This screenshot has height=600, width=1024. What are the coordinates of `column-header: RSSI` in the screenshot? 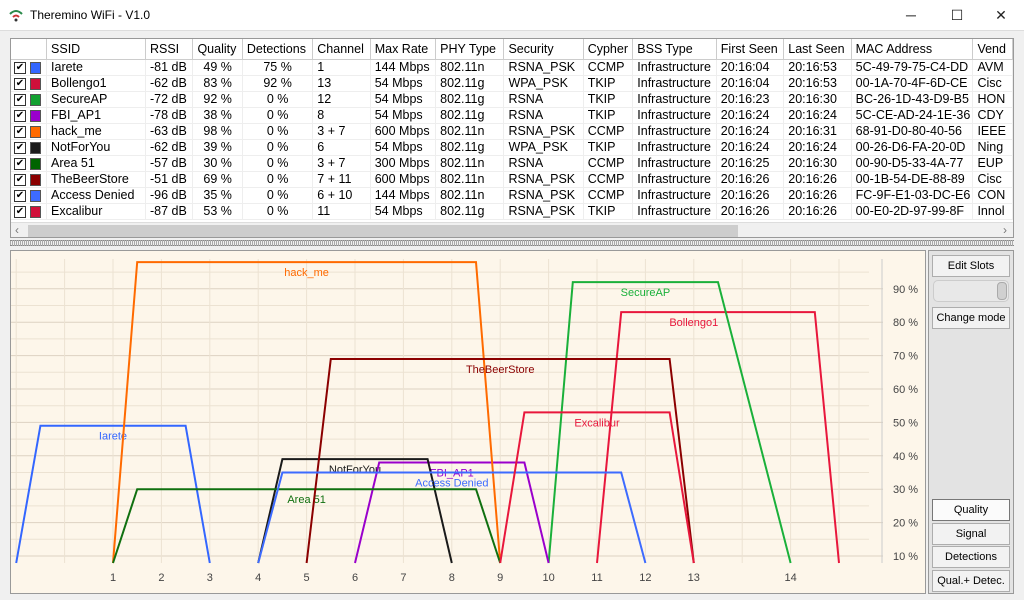 It's located at (169, 49).